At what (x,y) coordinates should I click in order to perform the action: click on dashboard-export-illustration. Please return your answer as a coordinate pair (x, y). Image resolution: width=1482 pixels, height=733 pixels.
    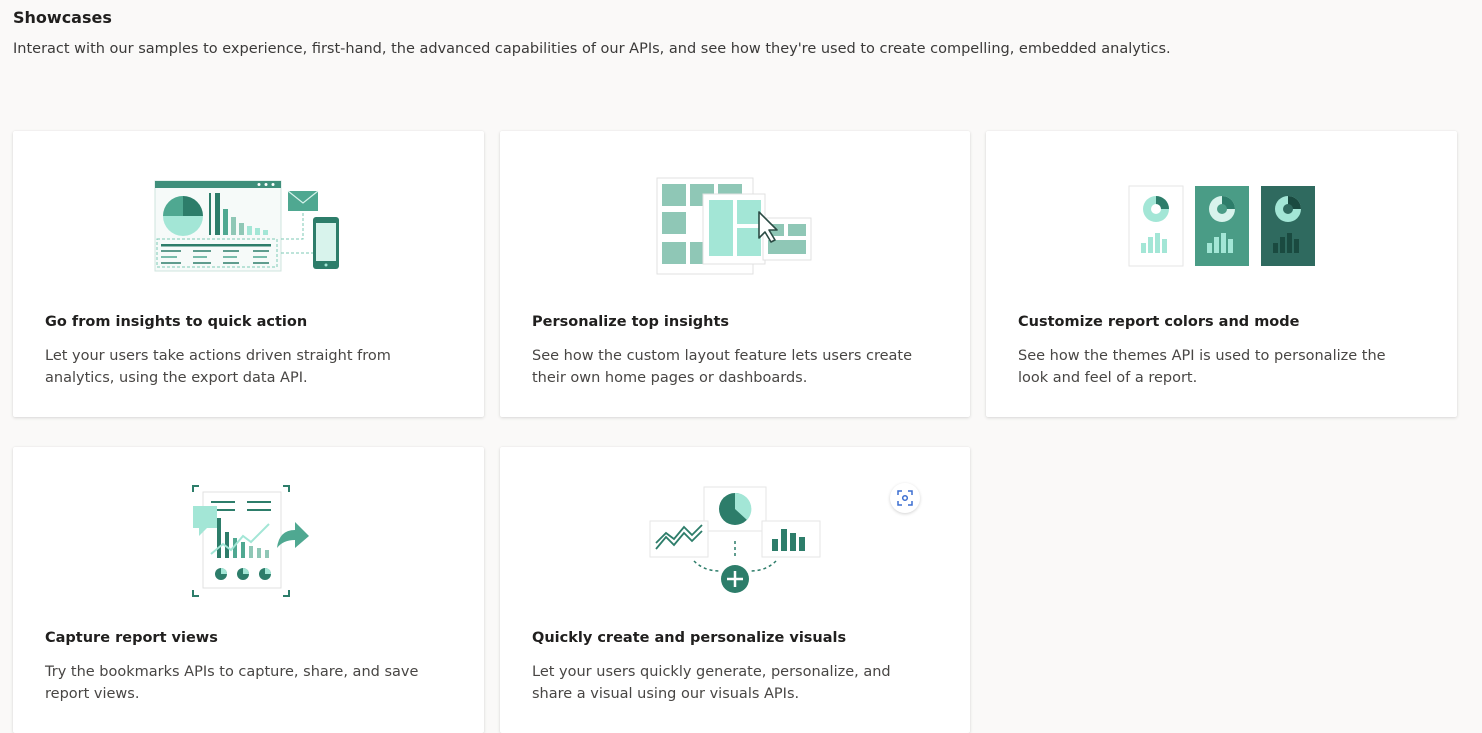
    Looking at the image, I should click on (248, 216).